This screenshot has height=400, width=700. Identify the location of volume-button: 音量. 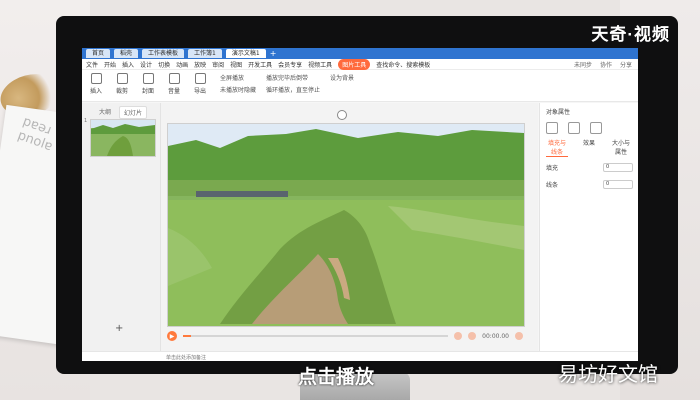
(174, 84).